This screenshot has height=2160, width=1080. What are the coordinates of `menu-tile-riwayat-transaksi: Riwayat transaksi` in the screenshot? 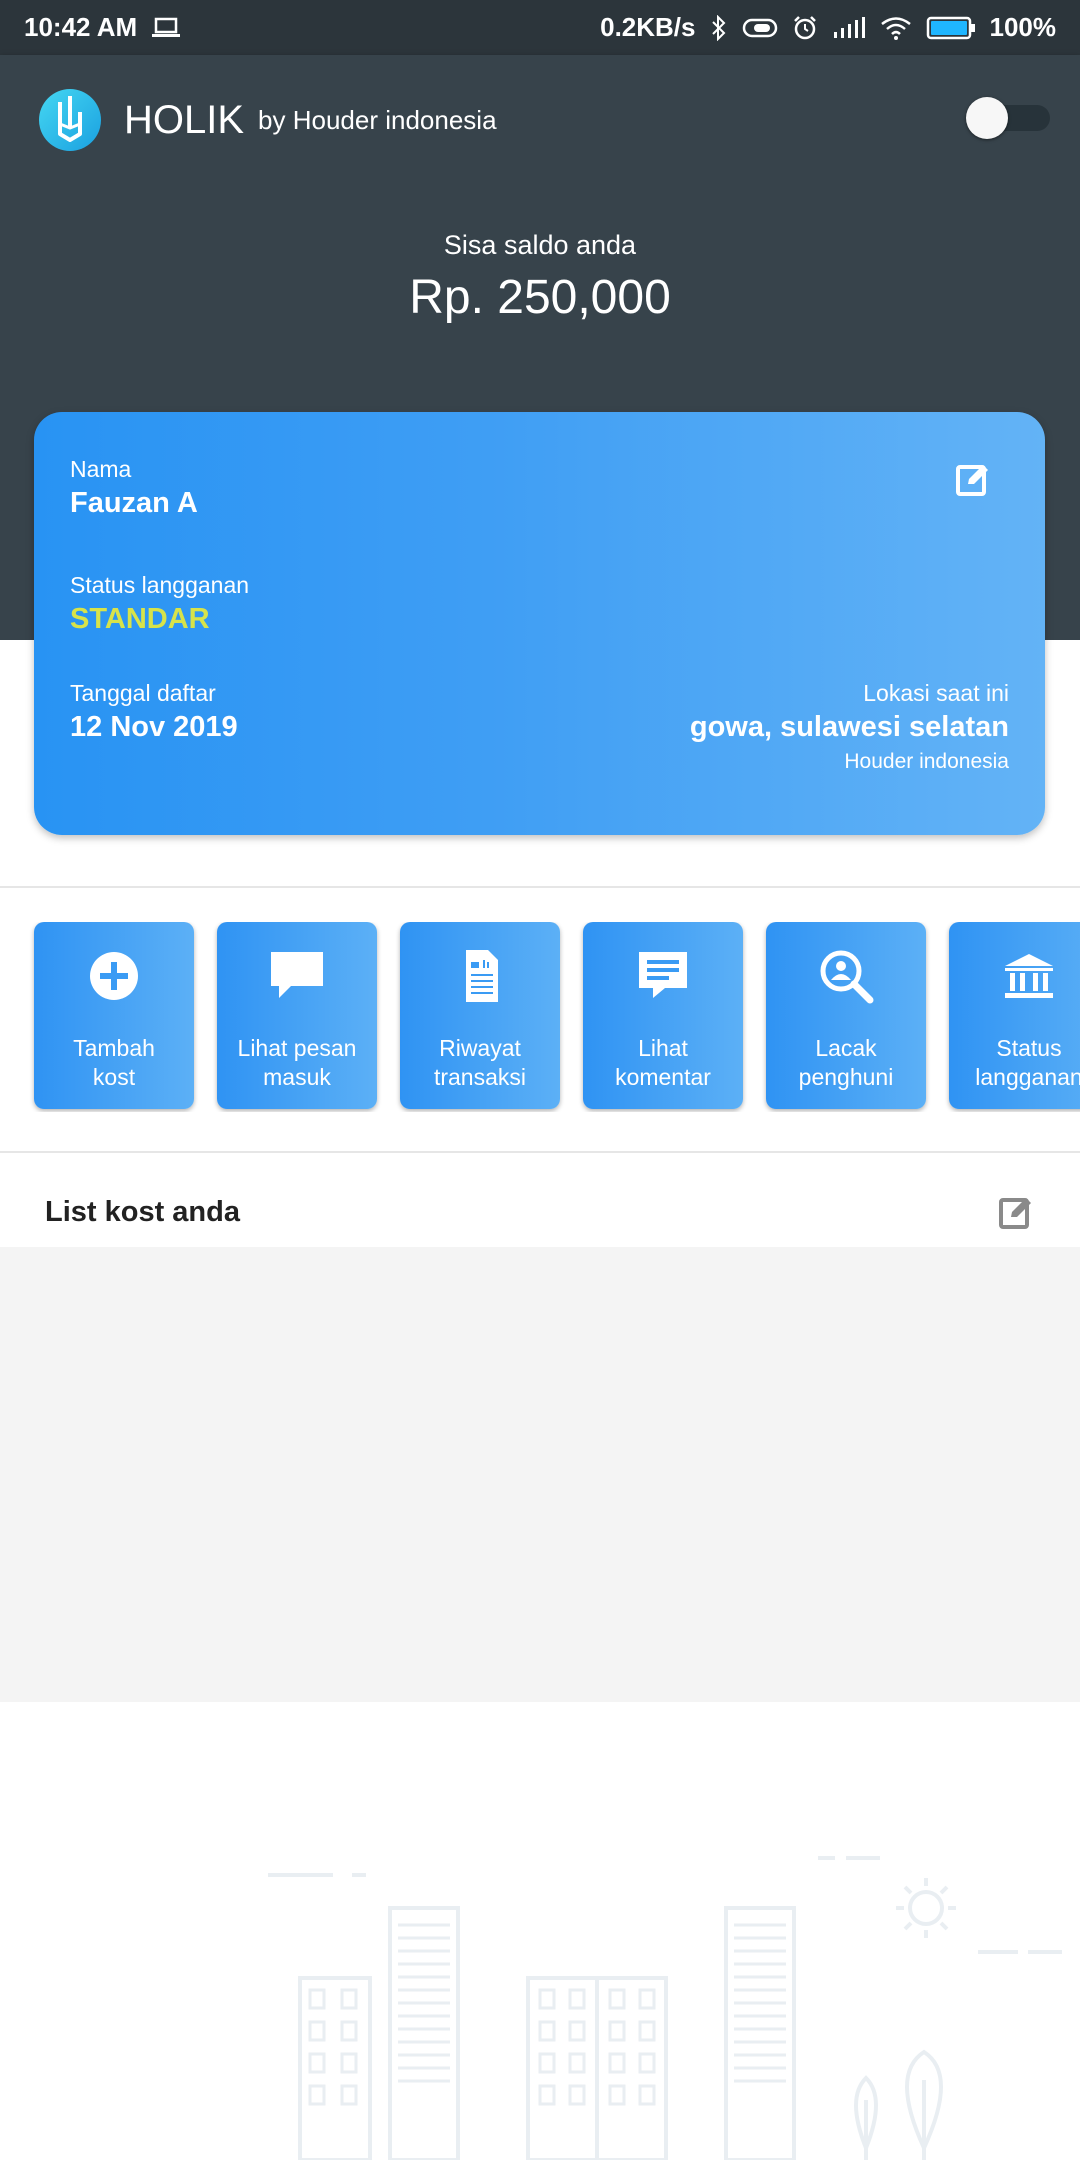 It's located at (480, 1015).